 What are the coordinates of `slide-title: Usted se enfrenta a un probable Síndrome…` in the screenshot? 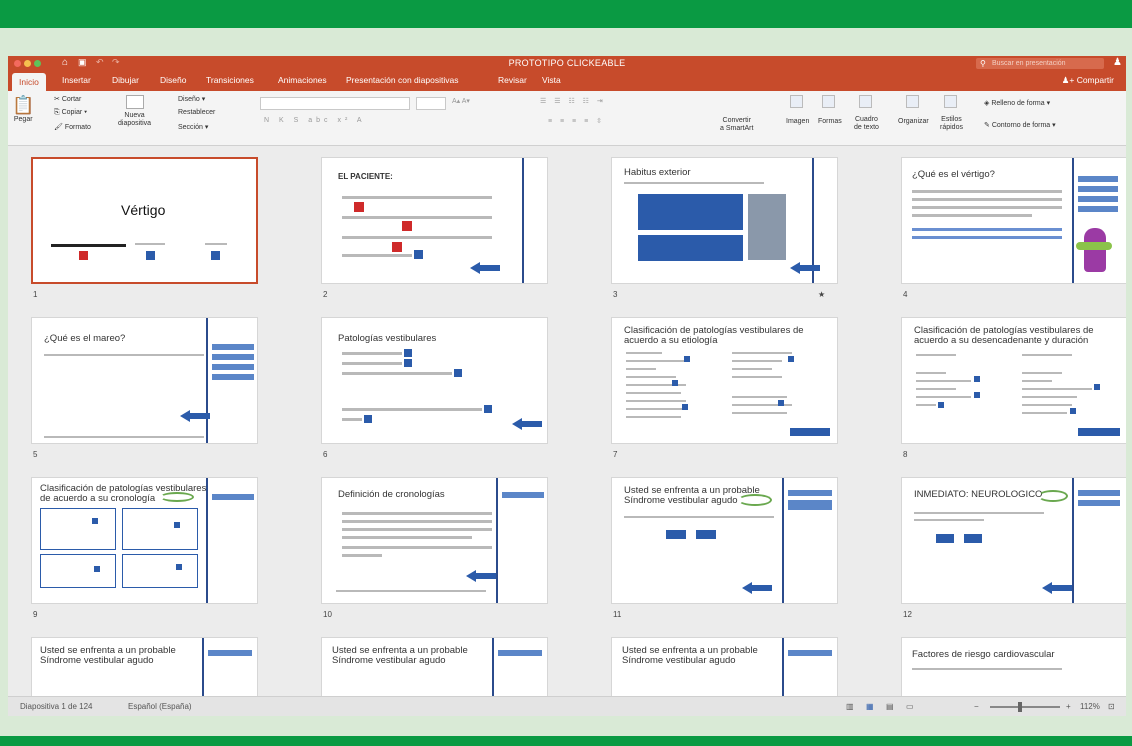 It's located at (400, 655).